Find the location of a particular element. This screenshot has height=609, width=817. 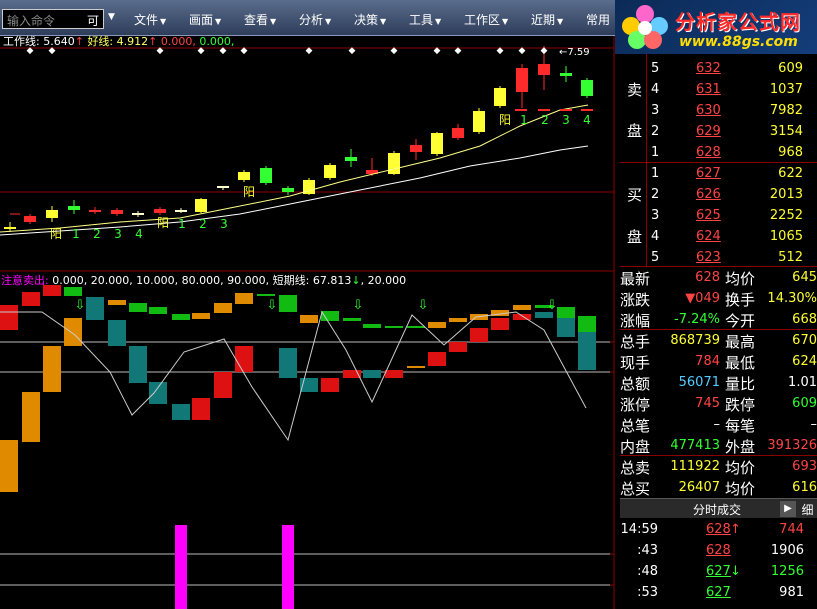

quote-label: 最新 is located at coordinates (635, 279).